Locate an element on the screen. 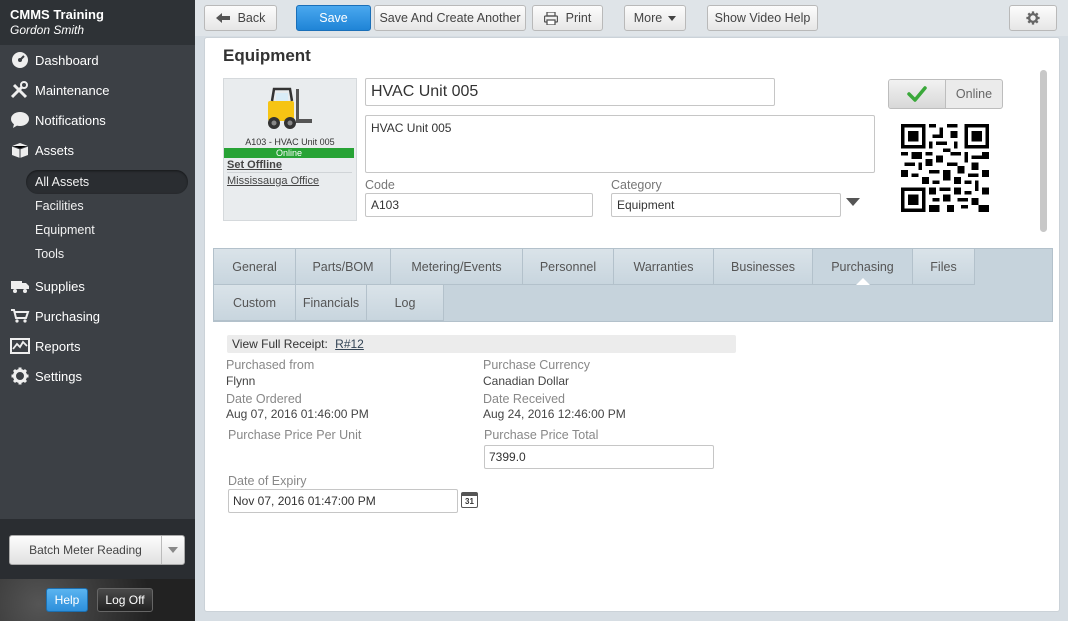 Image resolution: width=1068 pixels, height=621 pixels. back-button: Back is located at coordinates (240, 18).